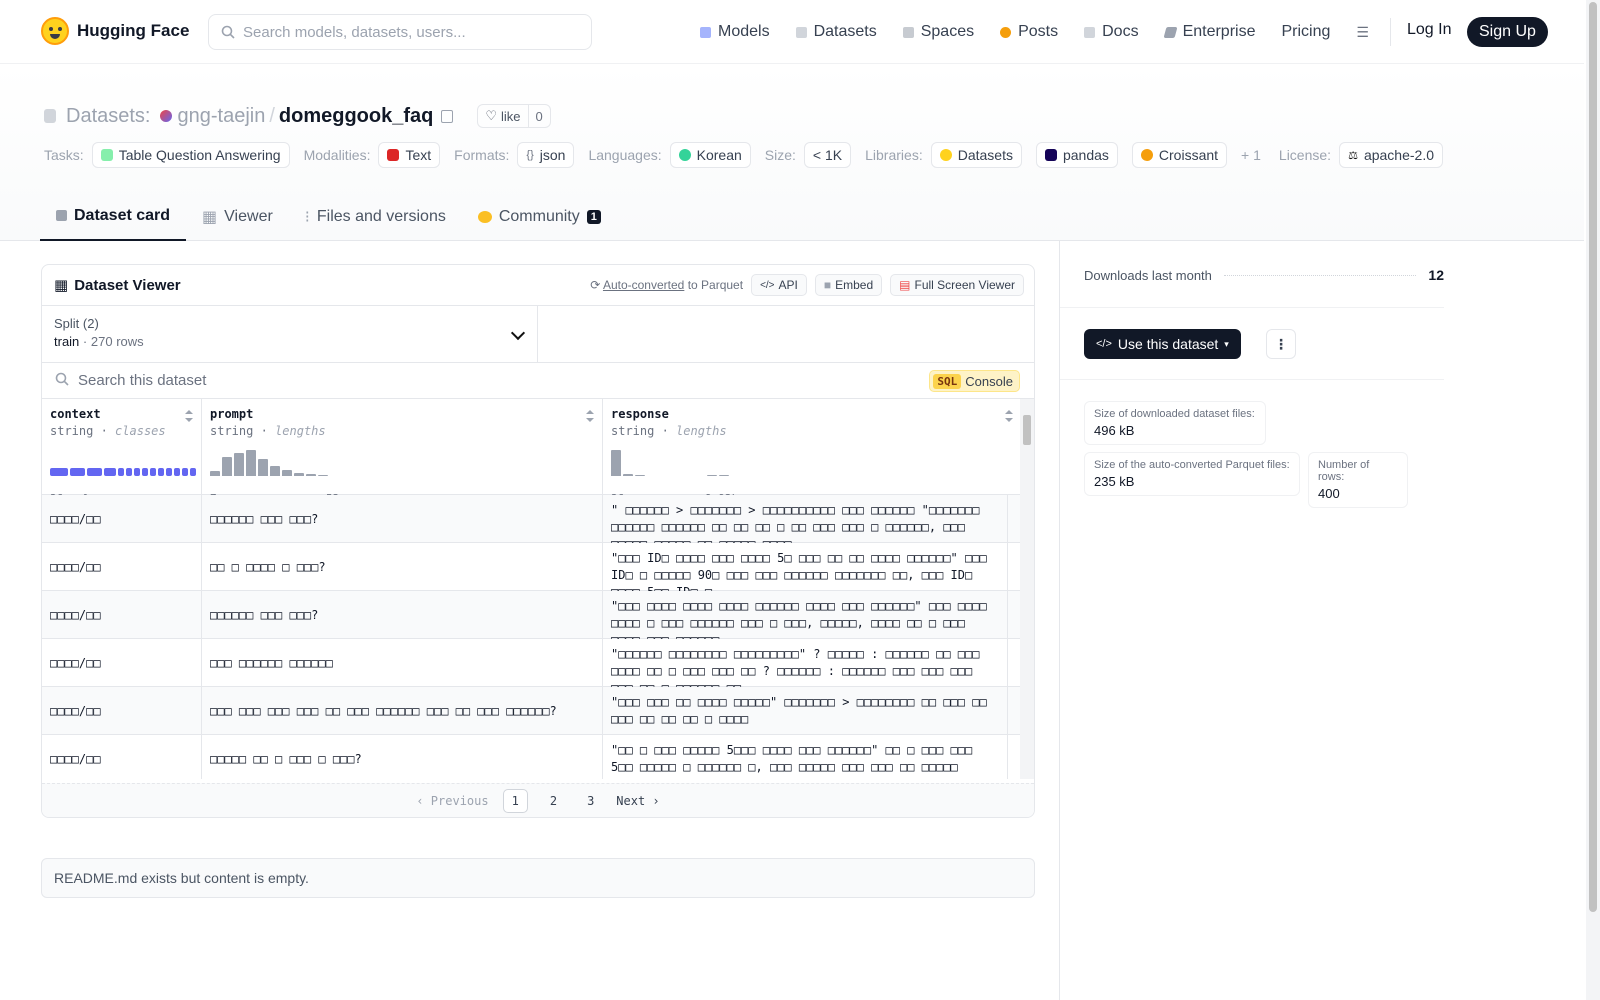 This screenshot has width=1600, height=1000. I want to click on tag-format: {} json, so click(546, 155).